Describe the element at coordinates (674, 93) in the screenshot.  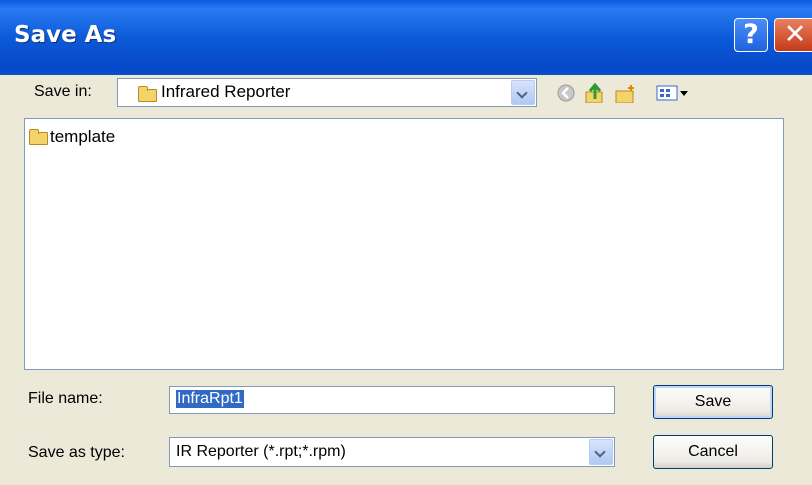
I see `view-menu-icon` at that location.